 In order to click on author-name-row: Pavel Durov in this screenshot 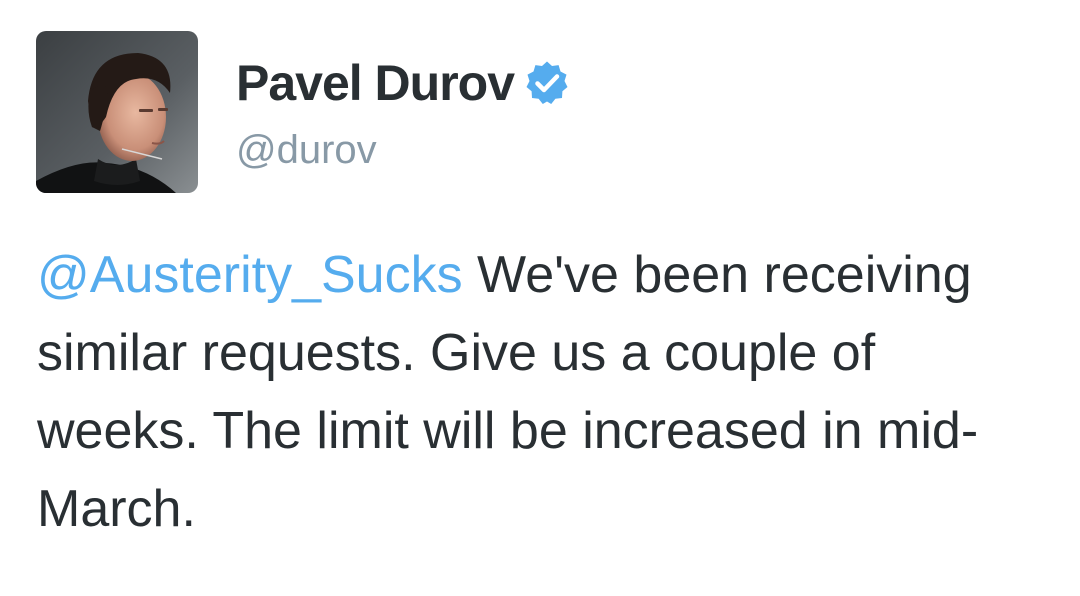, I will do `click(403, 83)`.